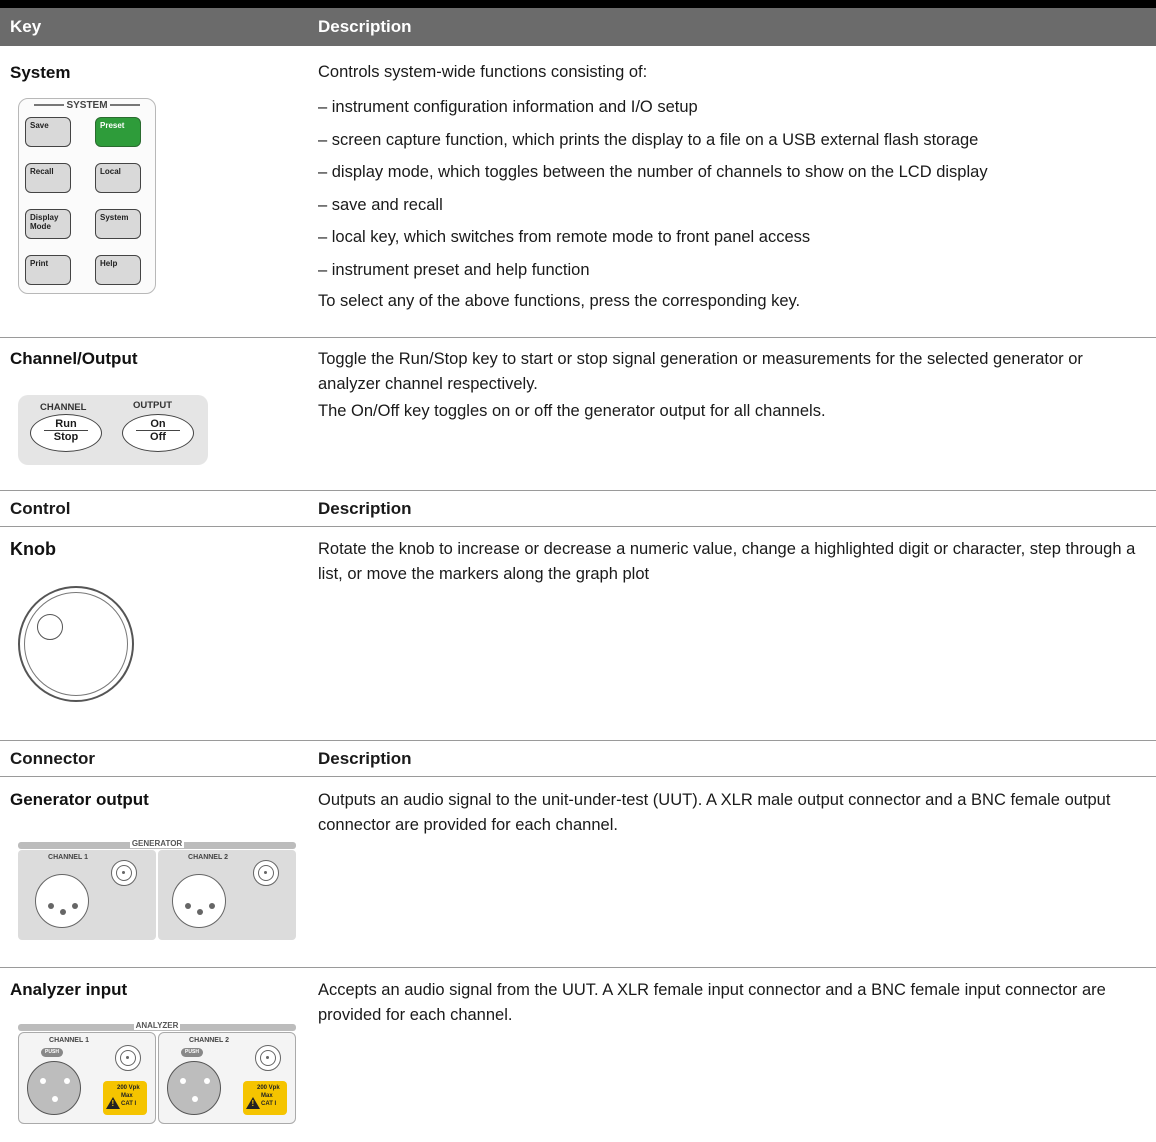 The height and width of the screenshot is (1142, 1156). I want to click on recall-key: Recall, so click(48, 178).